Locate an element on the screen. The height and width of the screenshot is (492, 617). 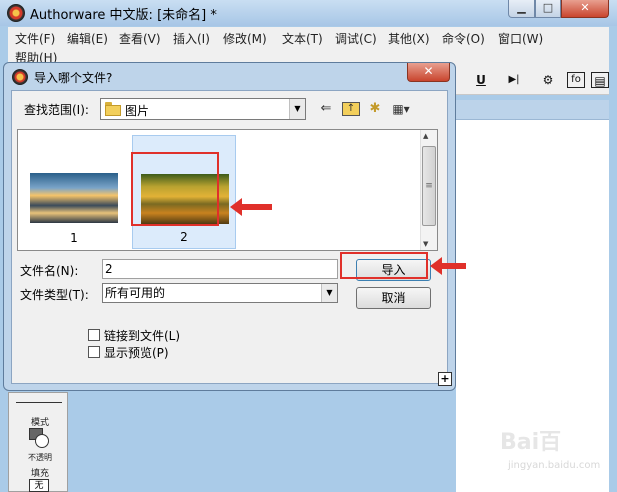
menu-text: 文本(T) is located at coordinates (302, 38).